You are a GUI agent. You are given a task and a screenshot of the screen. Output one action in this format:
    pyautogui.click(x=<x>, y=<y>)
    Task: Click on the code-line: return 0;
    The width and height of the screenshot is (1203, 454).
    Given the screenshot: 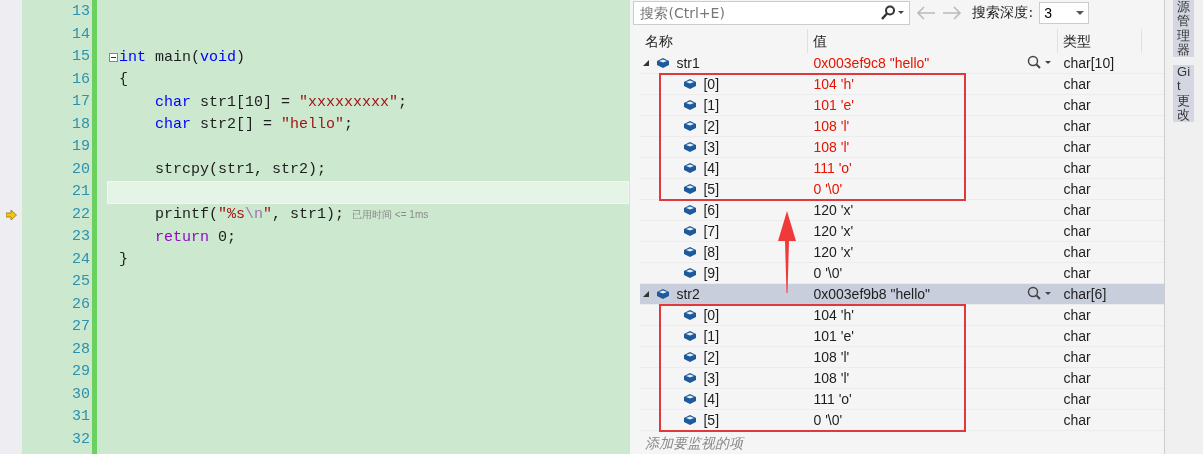 What is the action you would take?
    pyautogui.click(x=195, y=237)
    